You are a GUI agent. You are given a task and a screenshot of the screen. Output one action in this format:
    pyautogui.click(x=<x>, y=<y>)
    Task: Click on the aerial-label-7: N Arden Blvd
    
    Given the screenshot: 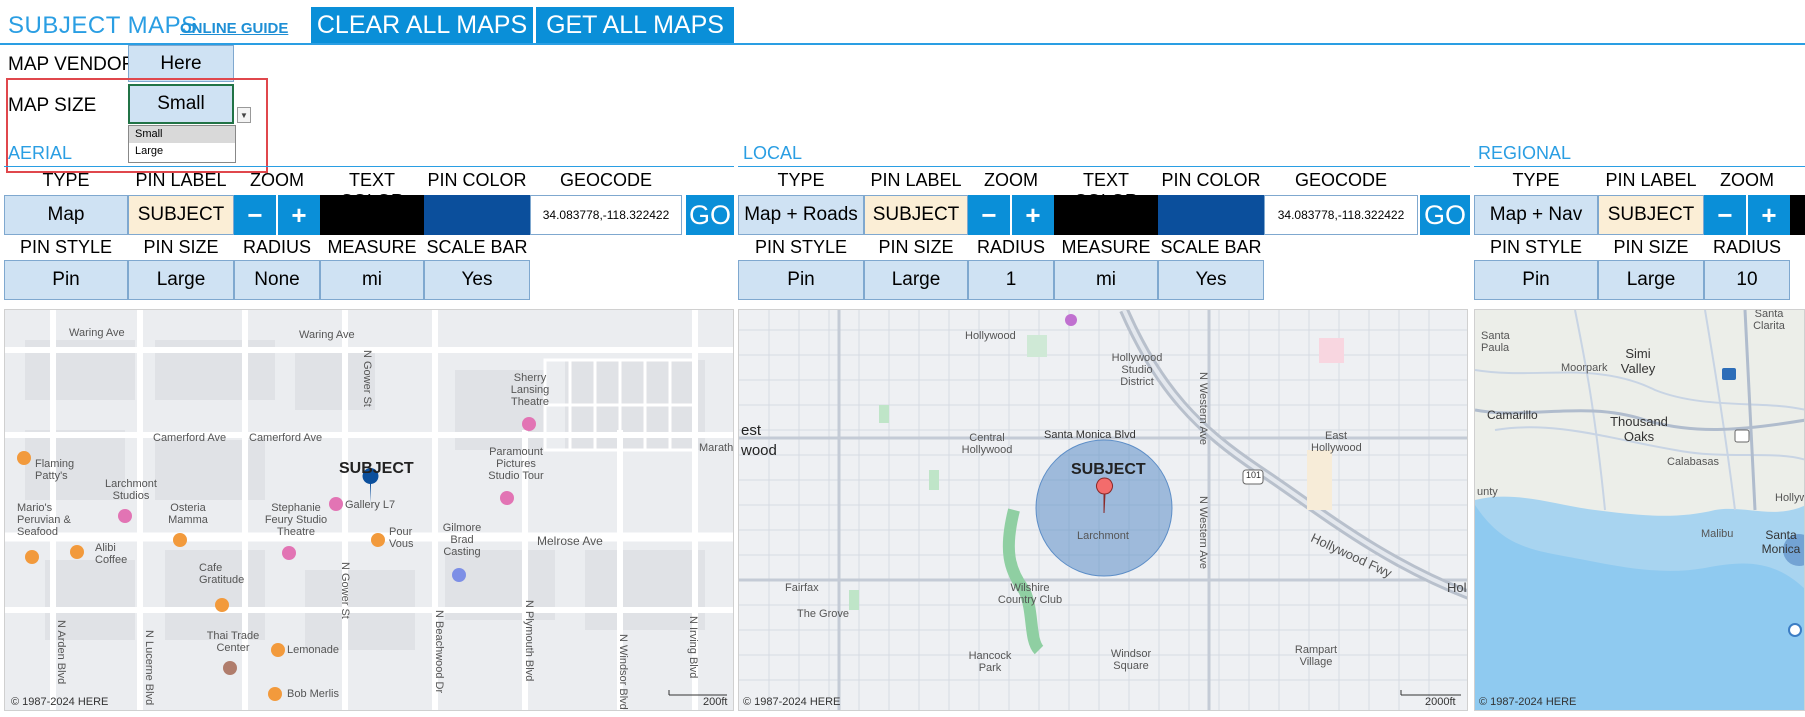 What is the action you would take?
    pyautogui.click(x=61, y=652)
    